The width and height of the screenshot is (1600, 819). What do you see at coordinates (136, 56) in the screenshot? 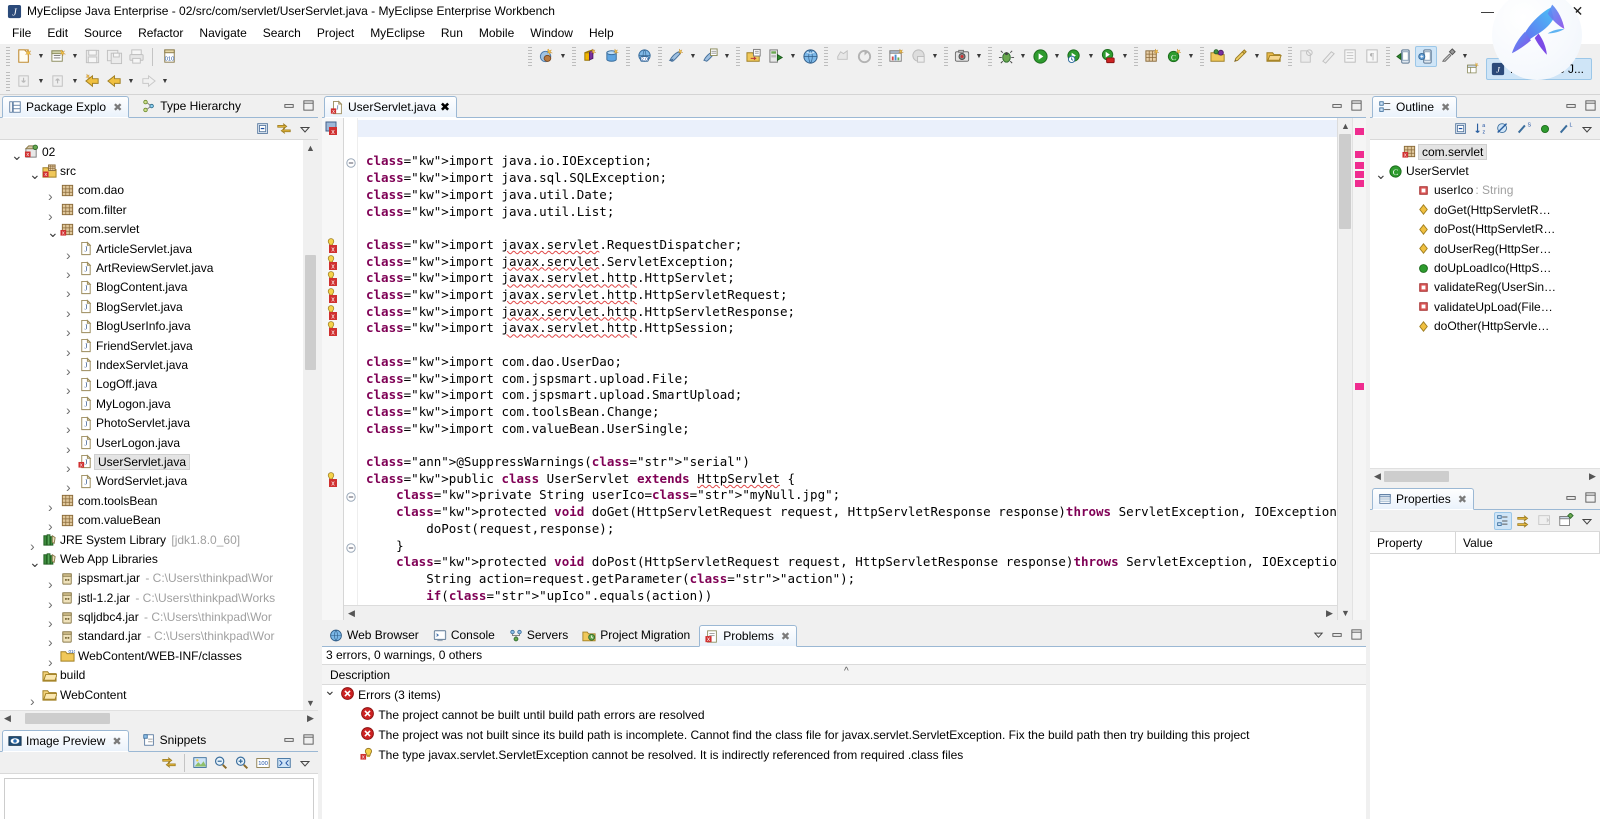
I see `print-button` at bounding box center [136, 56].